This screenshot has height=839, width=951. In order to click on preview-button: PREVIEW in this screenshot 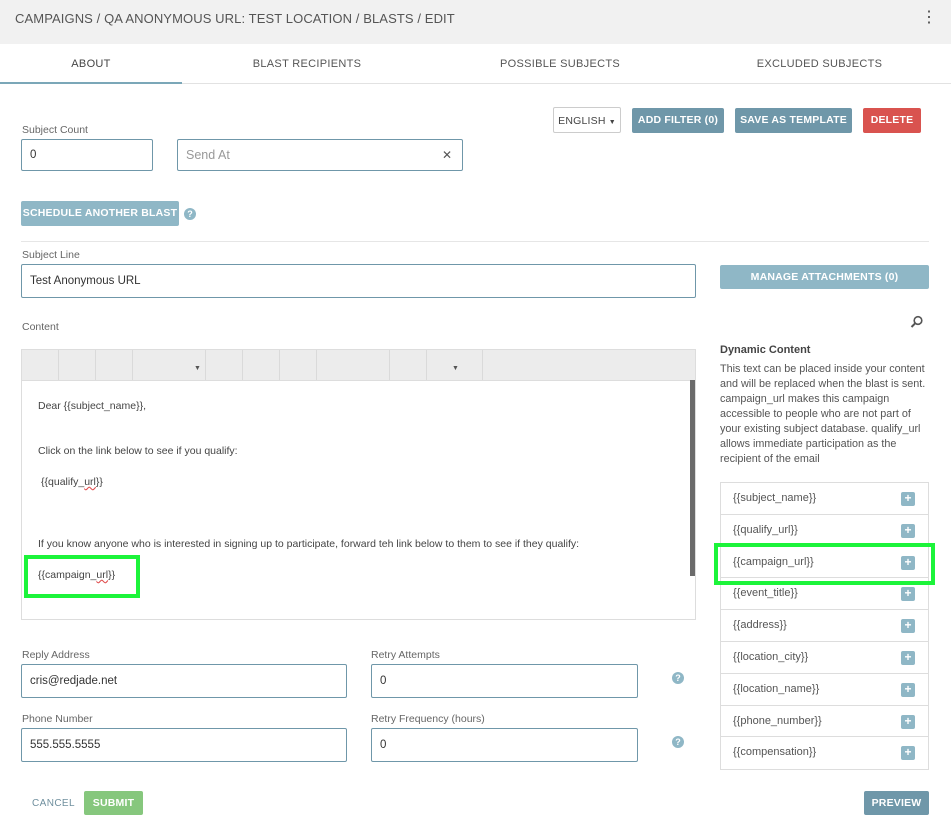, I will do `click(896, 803)`.